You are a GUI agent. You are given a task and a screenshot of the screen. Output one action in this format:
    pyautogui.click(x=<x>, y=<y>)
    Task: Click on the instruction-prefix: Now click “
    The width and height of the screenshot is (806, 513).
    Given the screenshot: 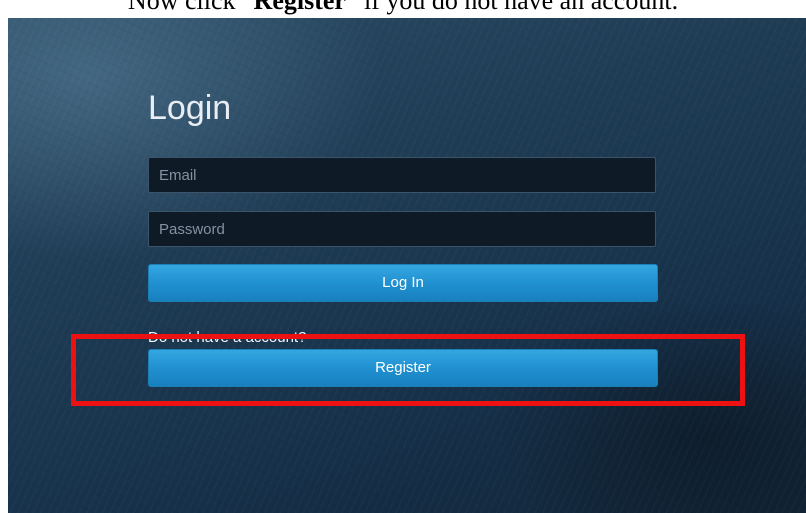 What is the action you would take?
    pyautogui.click(x=190, y=7)
    